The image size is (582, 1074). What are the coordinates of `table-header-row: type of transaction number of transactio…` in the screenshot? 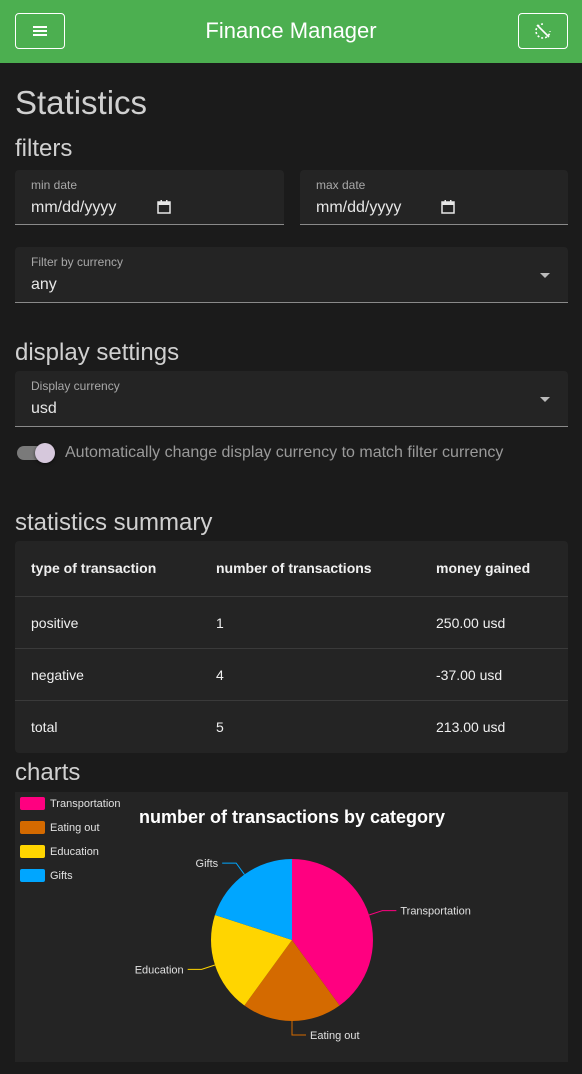 It's located at (291, 569).